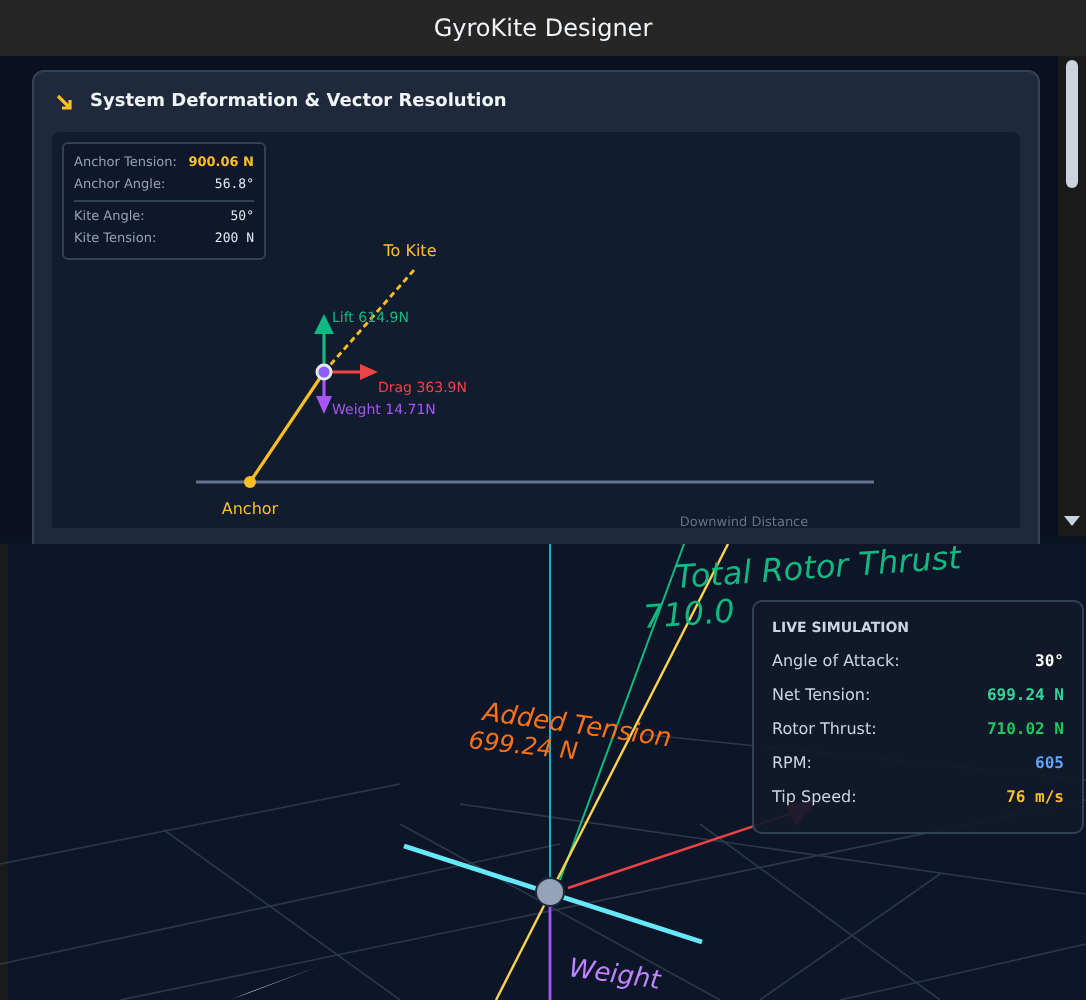  I want to click on stat-label: Net Tension:, so click(821, 696).